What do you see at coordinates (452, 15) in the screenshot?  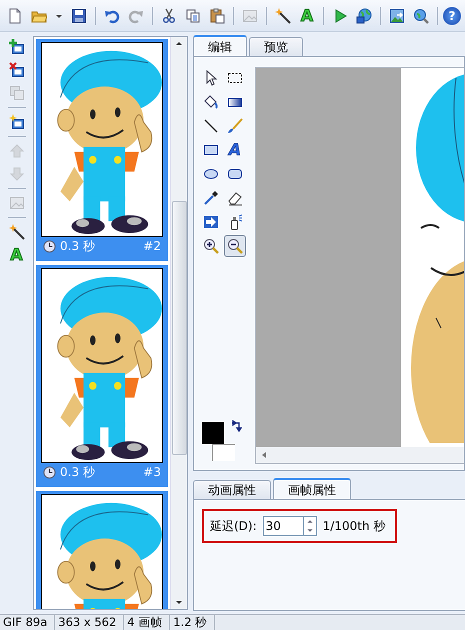 I see `help-icon: ?` at bounding box center [452, 15].